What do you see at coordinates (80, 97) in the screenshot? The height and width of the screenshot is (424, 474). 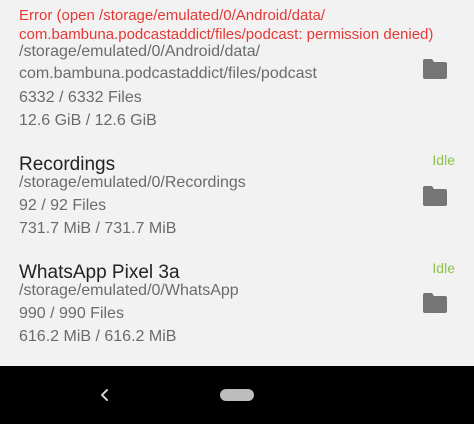 I see `folder-file-count: 6332 / 6332 Files` at bounding box center [80, 97].